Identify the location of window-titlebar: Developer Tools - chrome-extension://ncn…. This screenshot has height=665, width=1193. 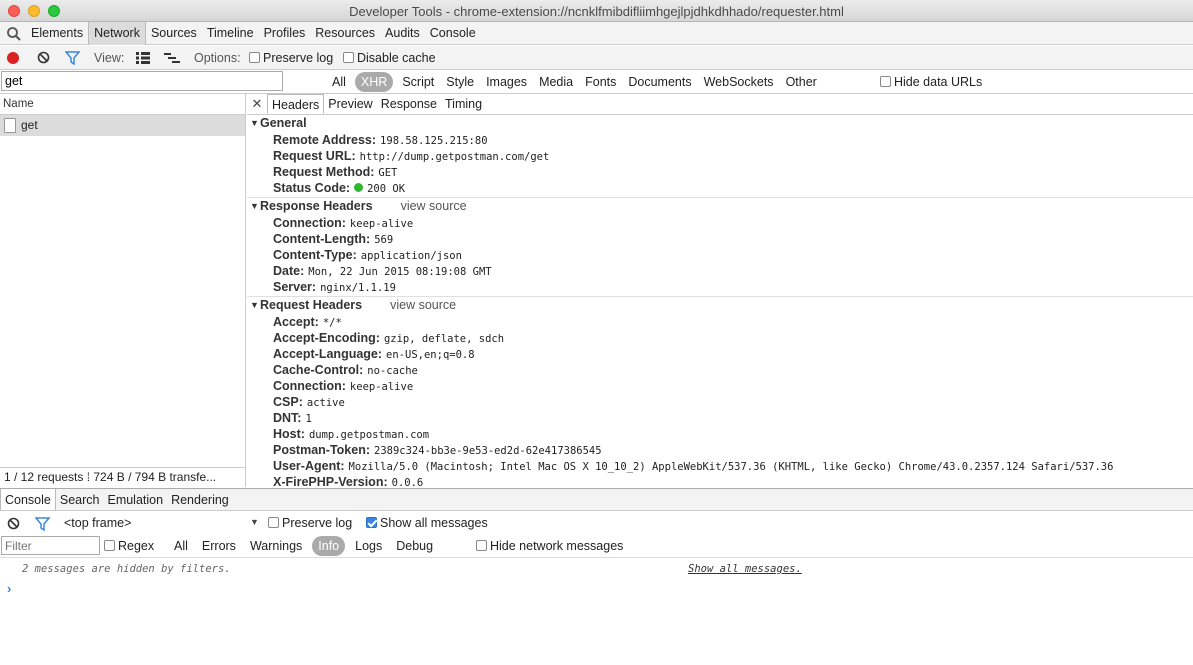
(596, 11).